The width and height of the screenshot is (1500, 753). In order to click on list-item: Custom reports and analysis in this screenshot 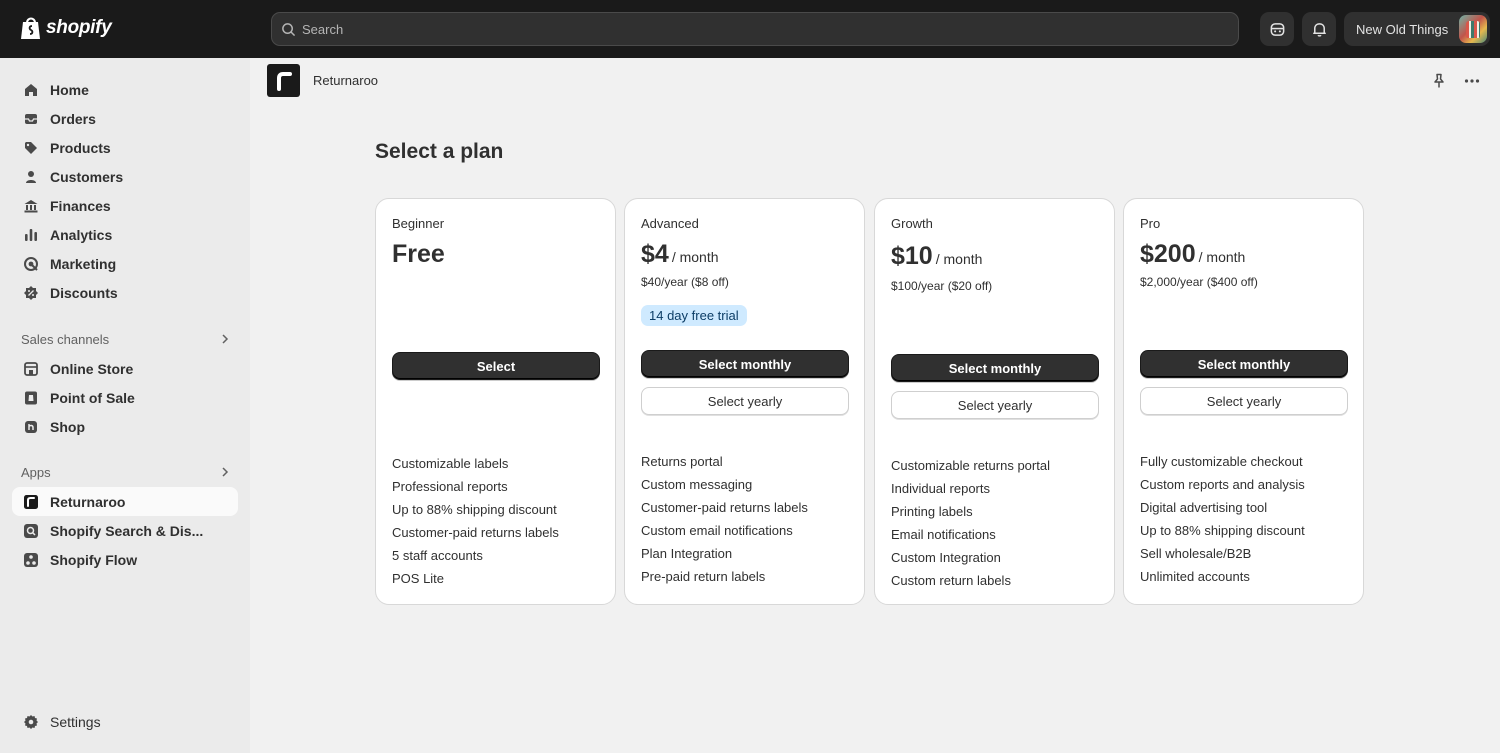, I will do `click(1222, 484)`.